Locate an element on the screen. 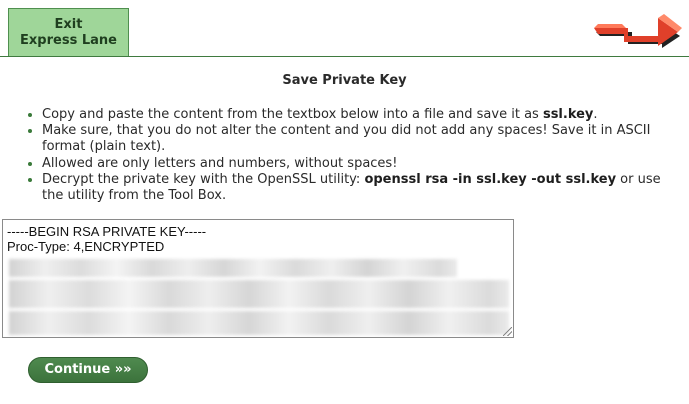  key-proc-type-line: Proc-Type: 4,ENCRYPTED is located at coordinates (86, 246).